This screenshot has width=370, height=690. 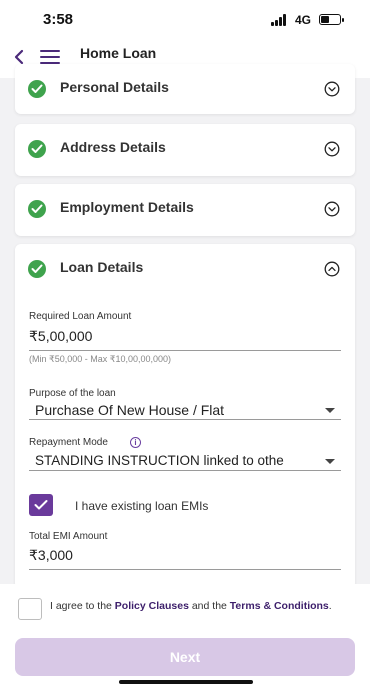 I want to click on status-bar: 3:58 4G, so click(x=185, y=20).